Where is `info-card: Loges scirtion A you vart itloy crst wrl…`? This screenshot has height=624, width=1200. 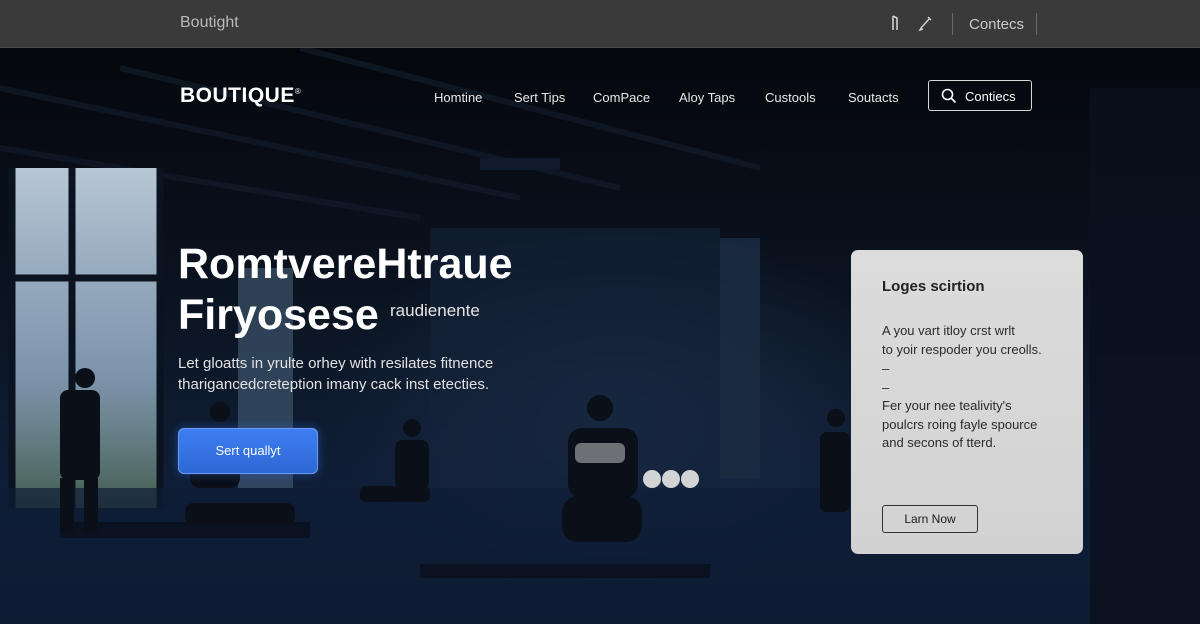
info-card: Loges scirtion A you vart itloy crst wrl… is located at coordinates (967, 402).